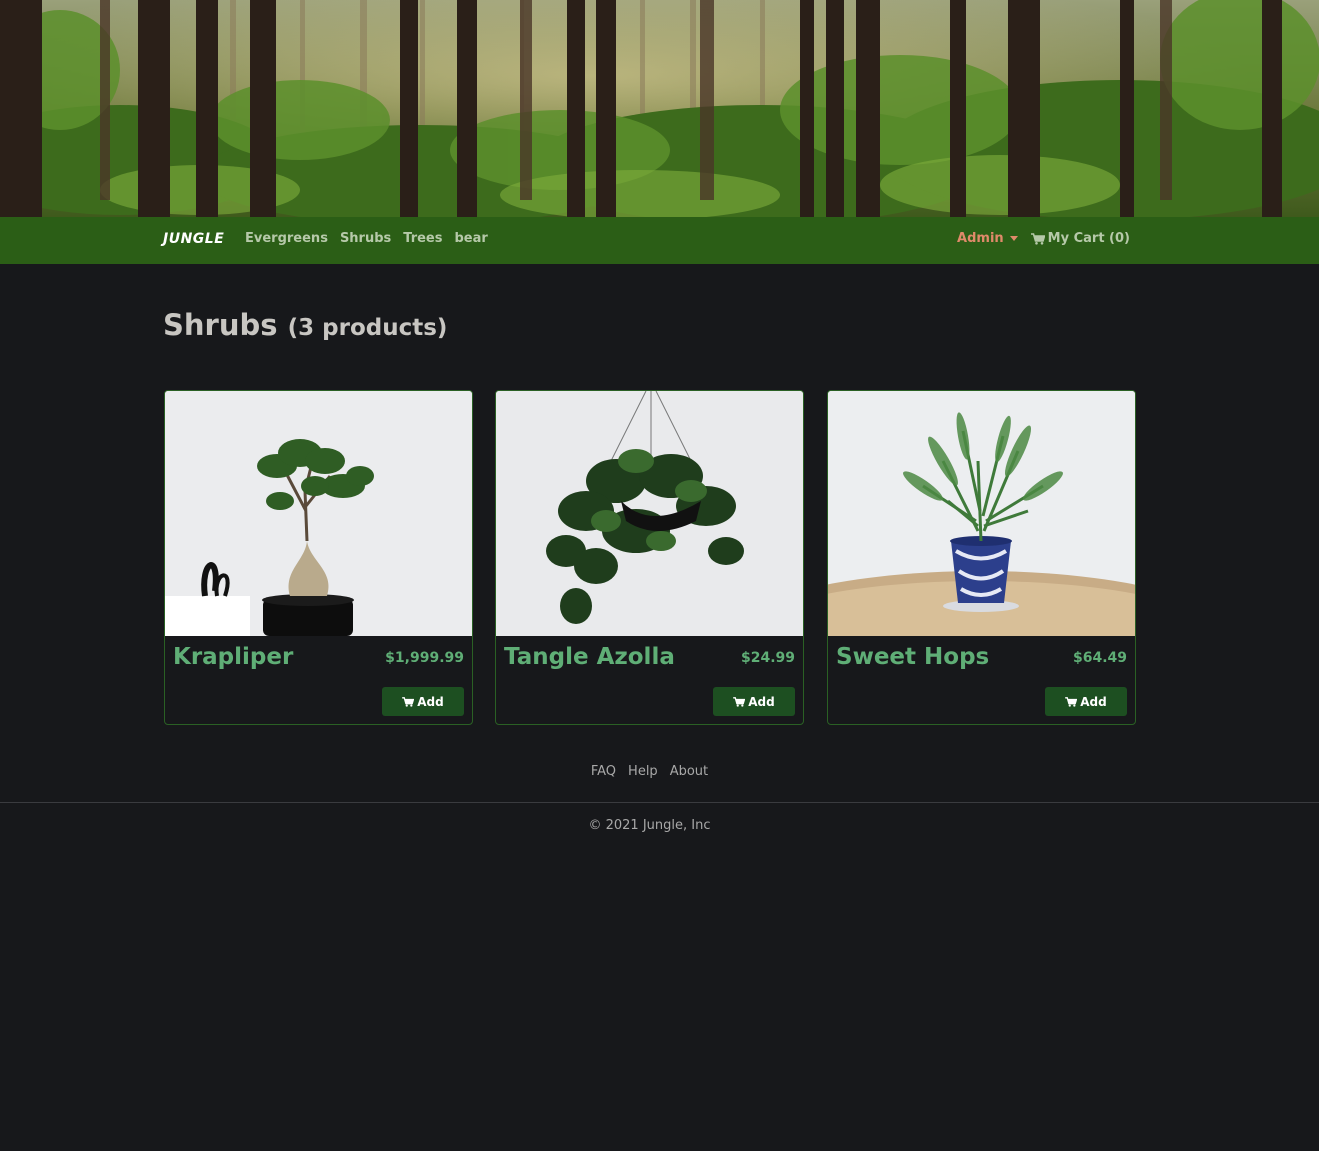 The height and width of the screenshot is (1151, 1319). I want to click on page-title: Shrubs (3 products), so click(305, 325).